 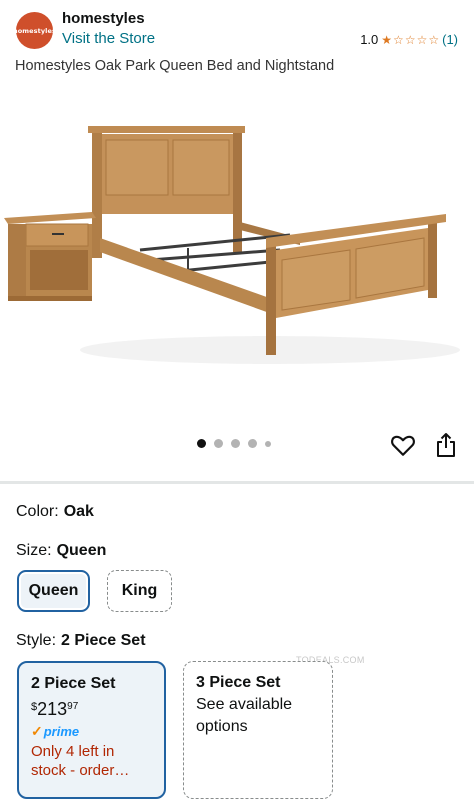 I want to click on rating-value: 1.0, so click(x=369, y=39).